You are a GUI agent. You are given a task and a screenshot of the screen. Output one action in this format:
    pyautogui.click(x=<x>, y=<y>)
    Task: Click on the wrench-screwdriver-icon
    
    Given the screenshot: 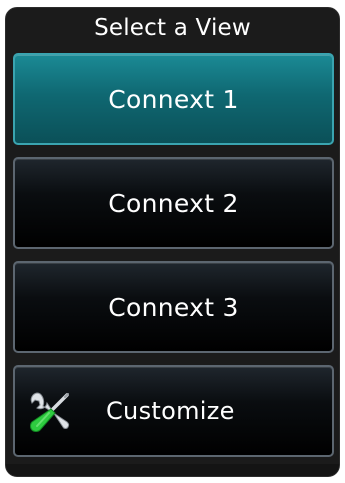 What is the action you would take?
    pyautogui.click(x=50, y=412)
    